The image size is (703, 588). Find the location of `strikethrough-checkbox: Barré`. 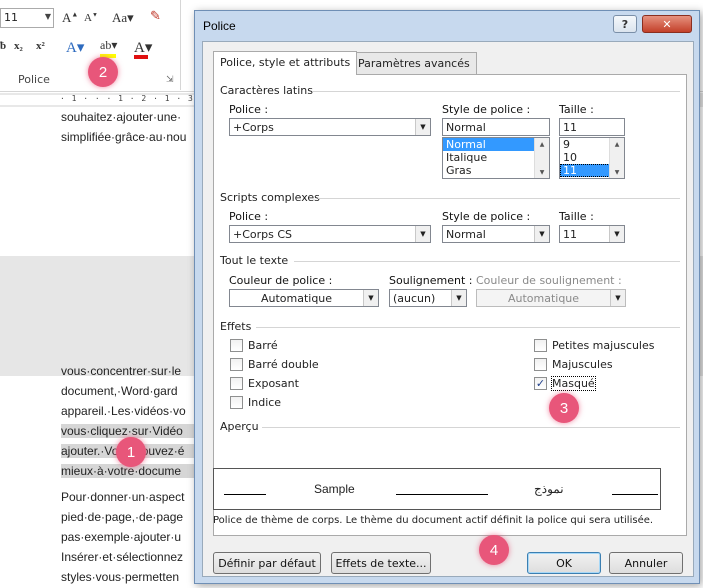

strikethrough-checkbox: Barré is located at coordinates (254, 345).